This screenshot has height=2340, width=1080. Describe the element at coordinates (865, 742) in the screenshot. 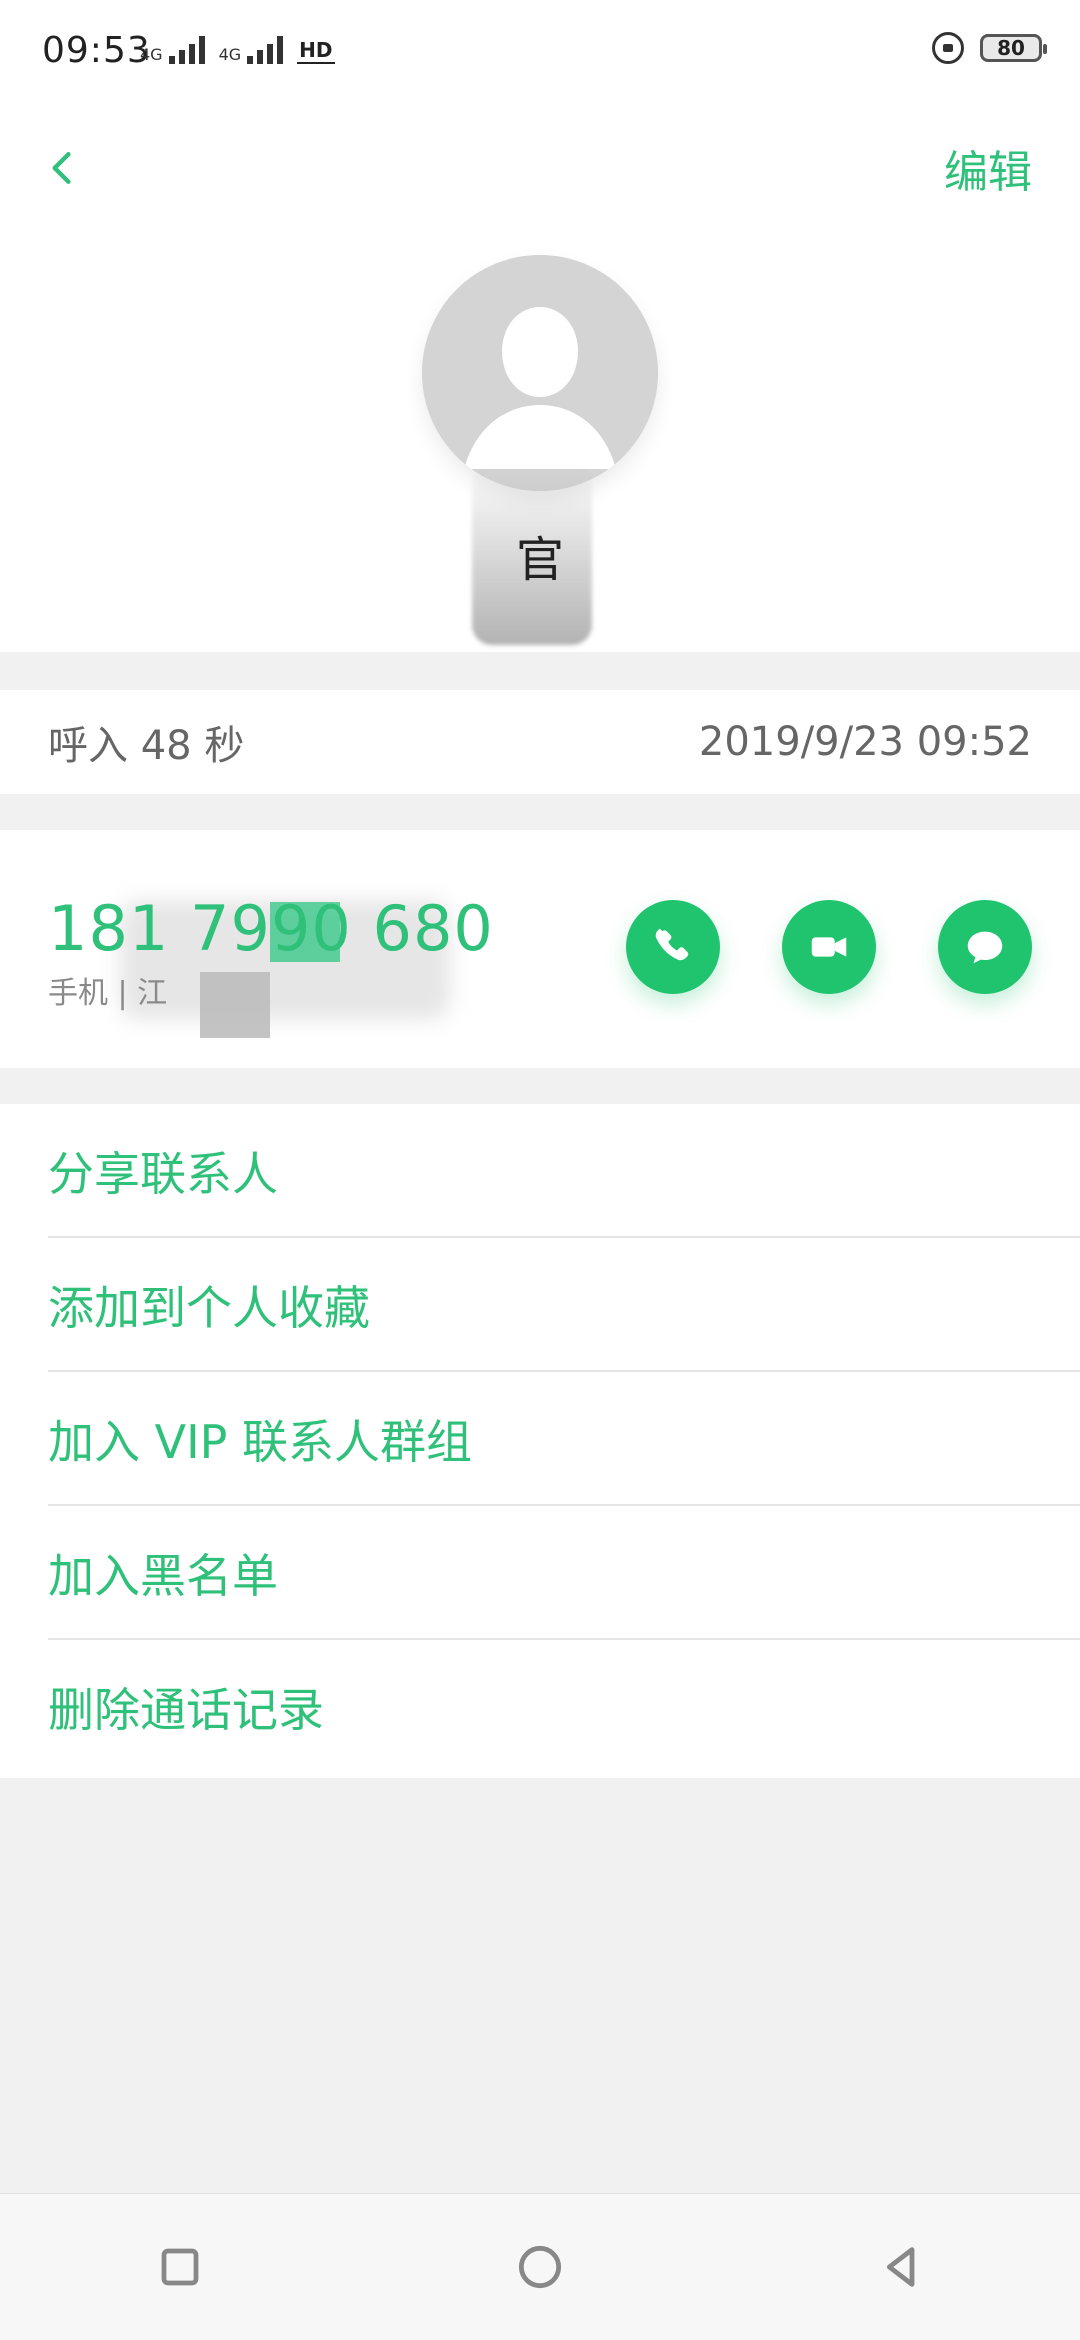

I see `call-log-timestamp: 2019/9/23 09:52` at that location.